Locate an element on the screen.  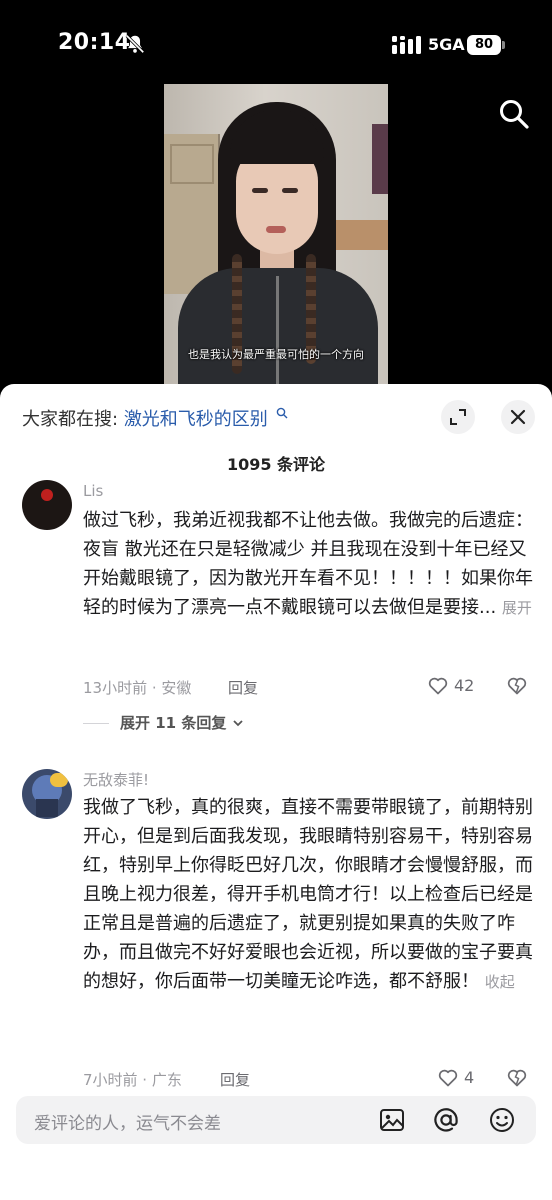
trending-search: 大家都在搜: 激光和飞秒的区别 is located at coordinates (155, 418).